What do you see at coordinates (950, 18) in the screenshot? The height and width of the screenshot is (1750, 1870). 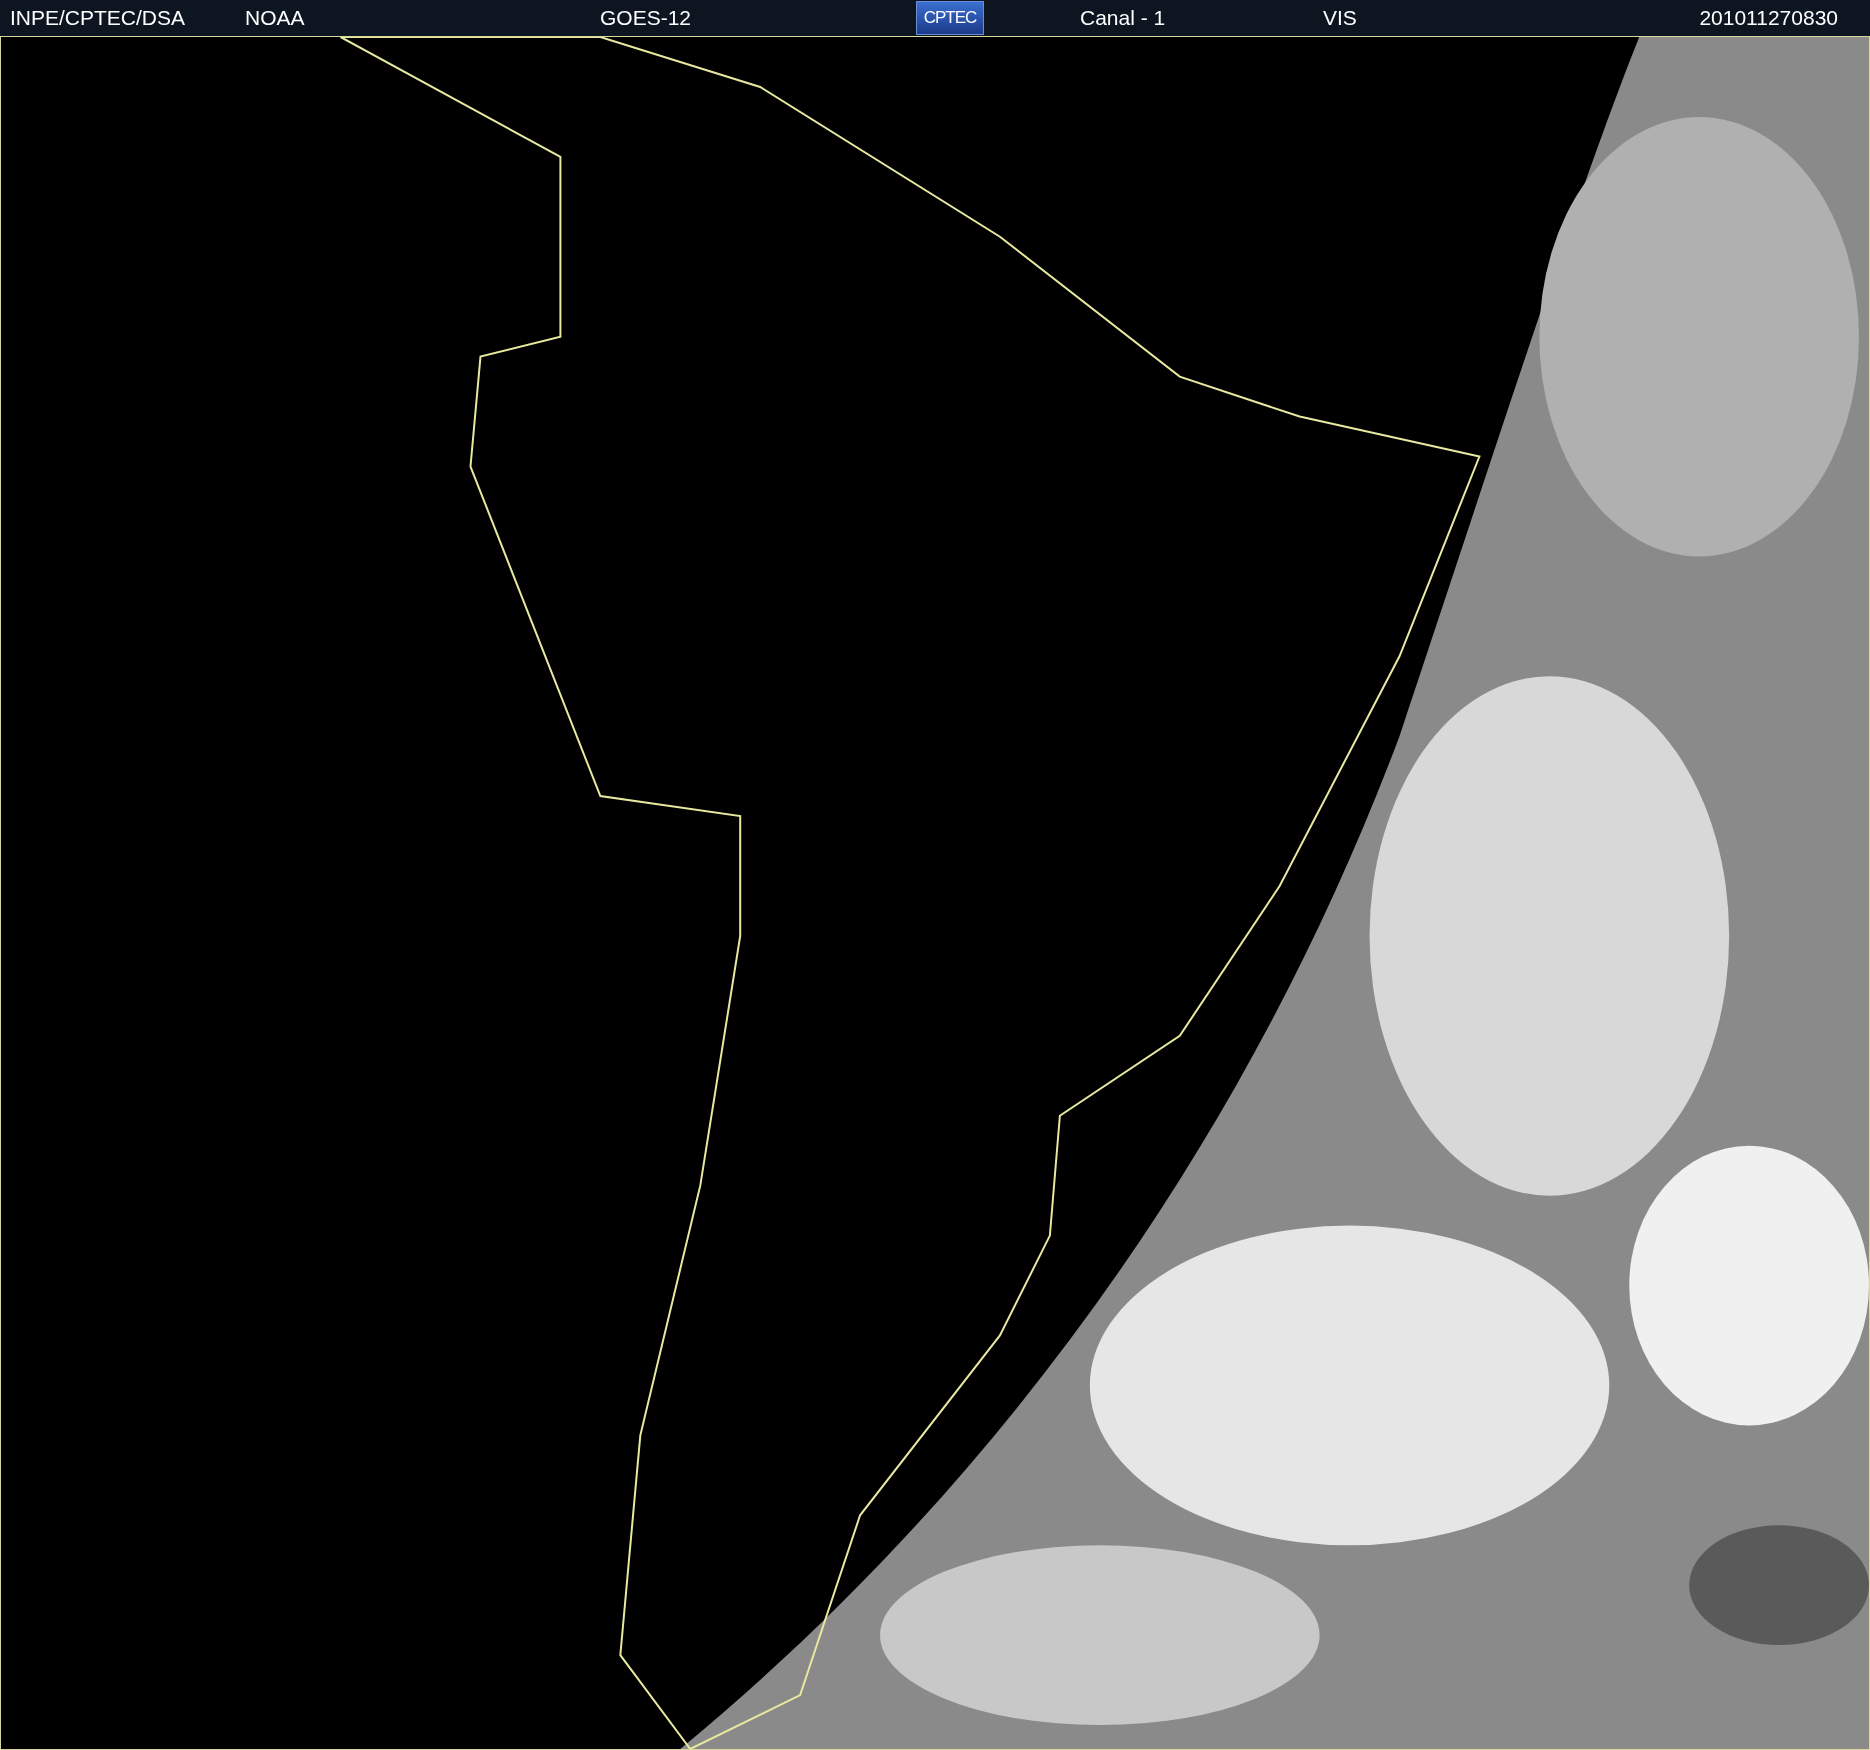 I see `logo: CPTEC` at bounding box center [950, 18].